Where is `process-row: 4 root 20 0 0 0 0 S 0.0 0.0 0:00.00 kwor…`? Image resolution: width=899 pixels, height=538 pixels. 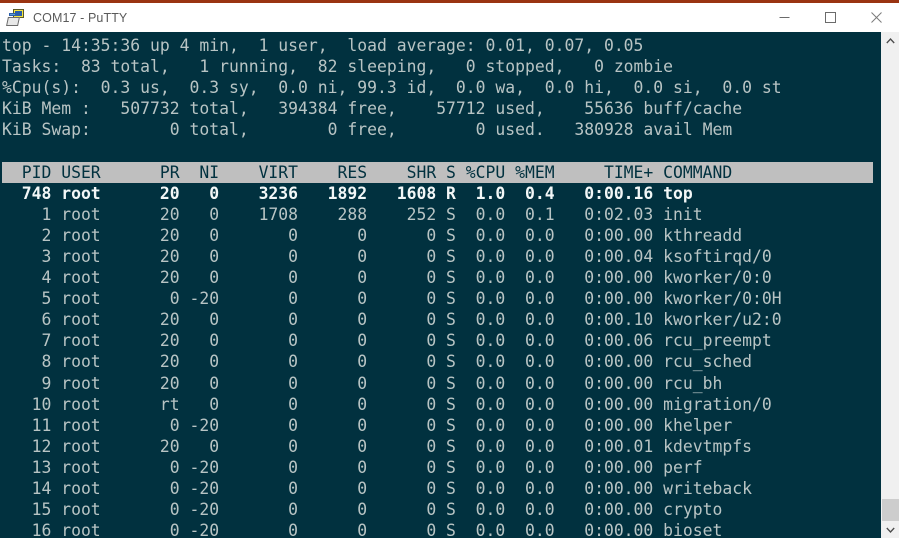
process-row: 4 root 20 0 0 0 0 S 0.0 0.0 0:00.00 kwor… is located at coordinates (387, 278).